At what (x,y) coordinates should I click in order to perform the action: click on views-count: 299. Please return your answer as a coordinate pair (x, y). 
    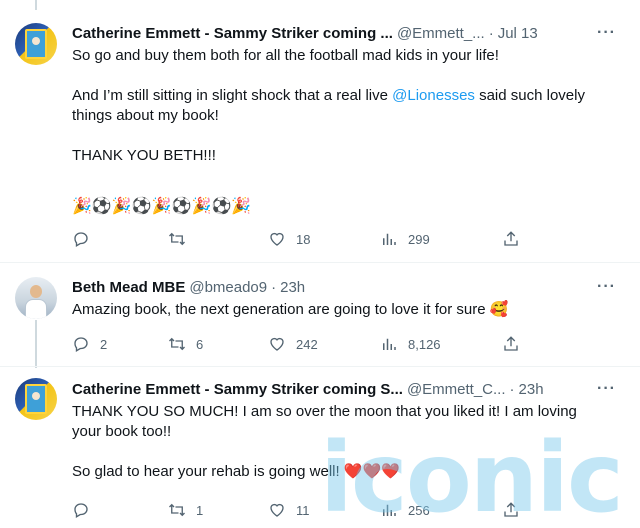
    Looking at the image, I should click on (419, 239).